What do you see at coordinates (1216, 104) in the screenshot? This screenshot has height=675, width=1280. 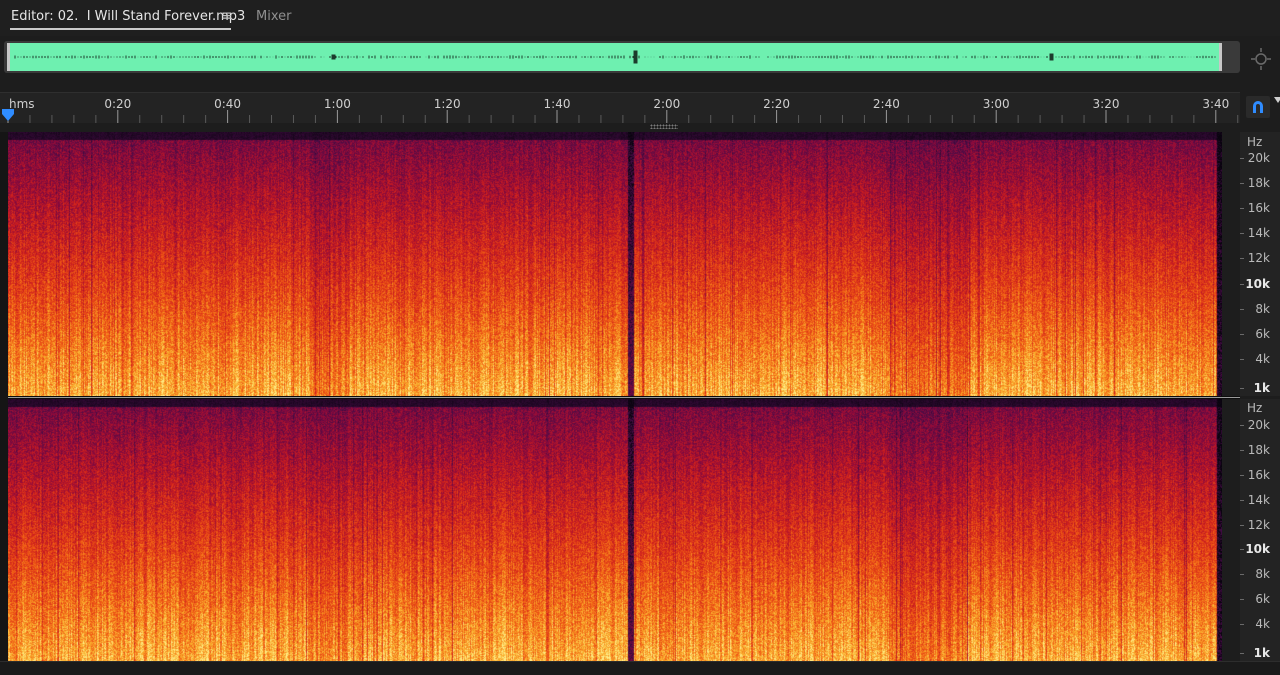 I see `ruler-tick-label: 3:40` at bounding box center [1216, 104].